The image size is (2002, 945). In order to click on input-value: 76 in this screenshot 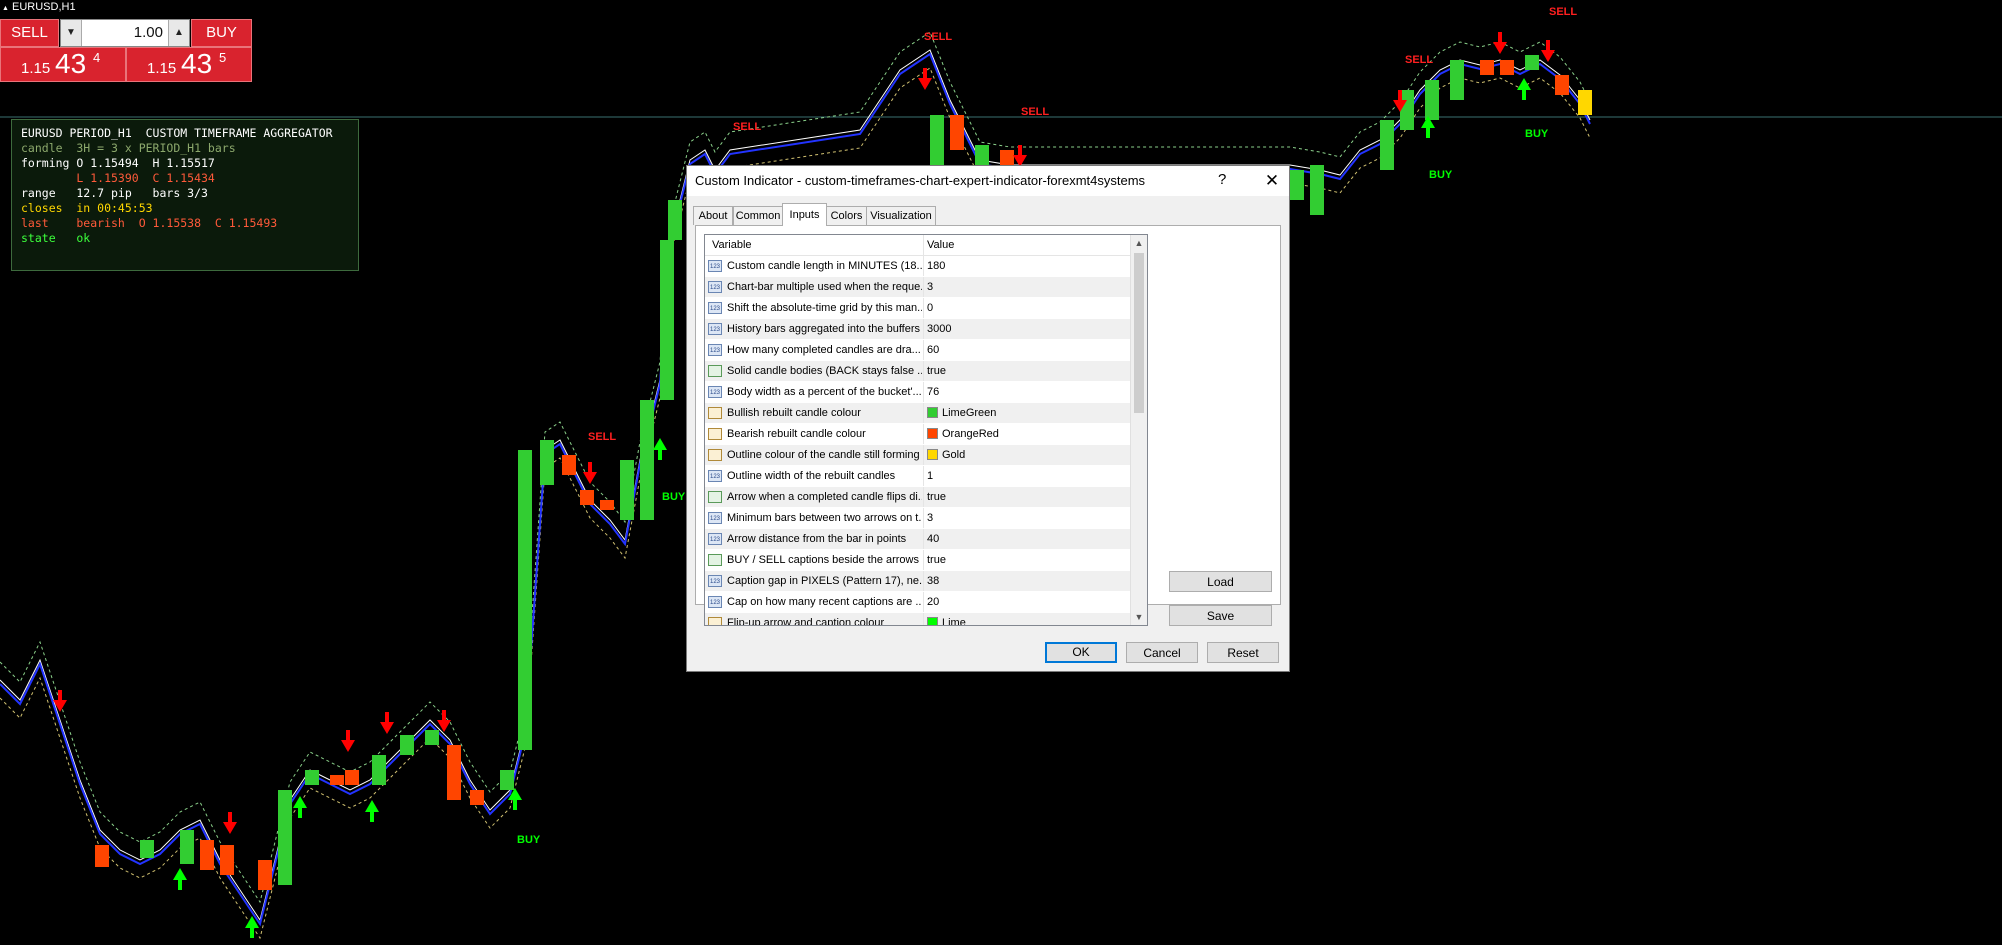, I will do `click(933, 392)`.